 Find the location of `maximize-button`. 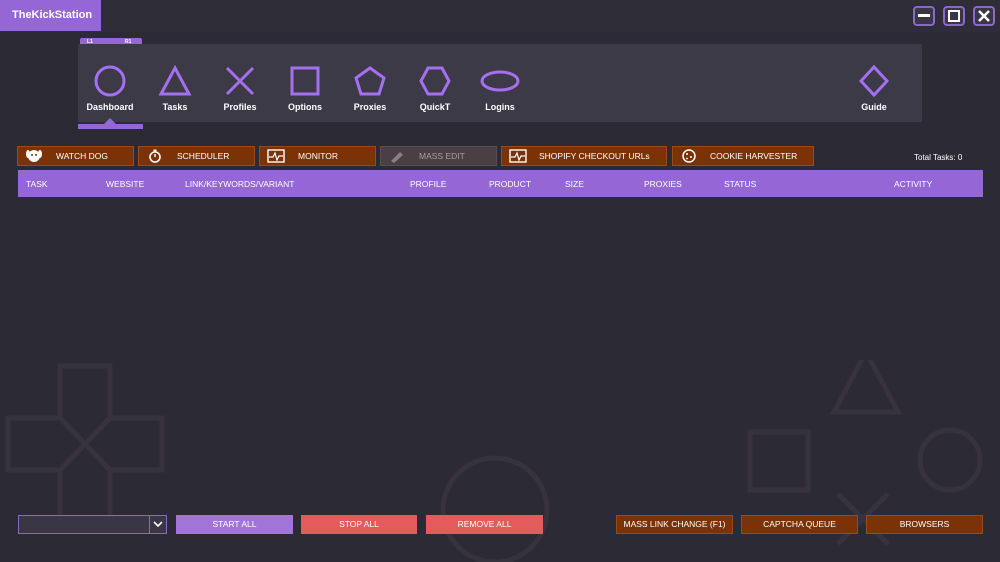

maximize-button is located at coordinates (954, 16).